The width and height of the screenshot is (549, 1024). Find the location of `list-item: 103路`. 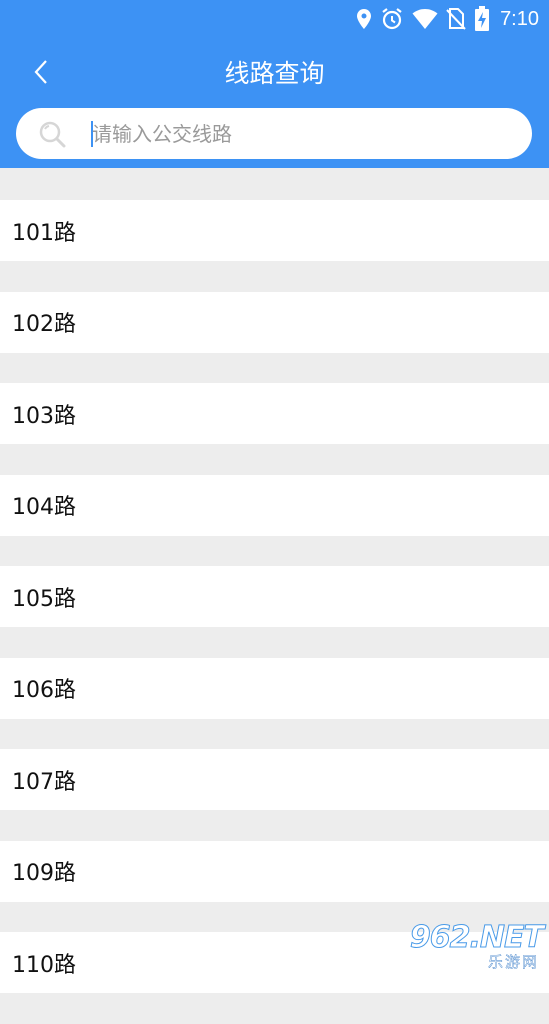

list-item: 103路 is located at coordinates (274, 413).